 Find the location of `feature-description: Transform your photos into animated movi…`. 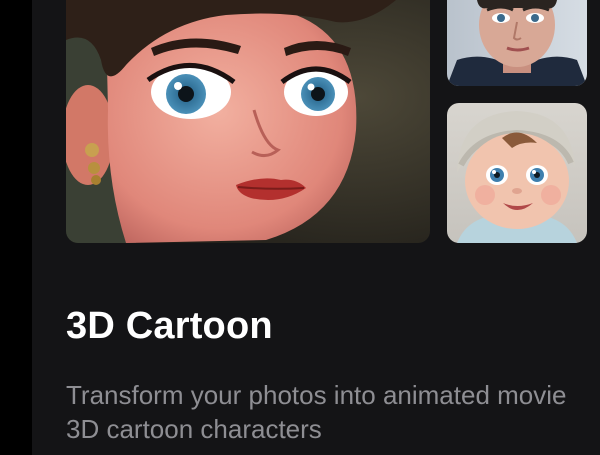

feature-description: Transform your photos into animated movi… is located at coordinates (316, 412).